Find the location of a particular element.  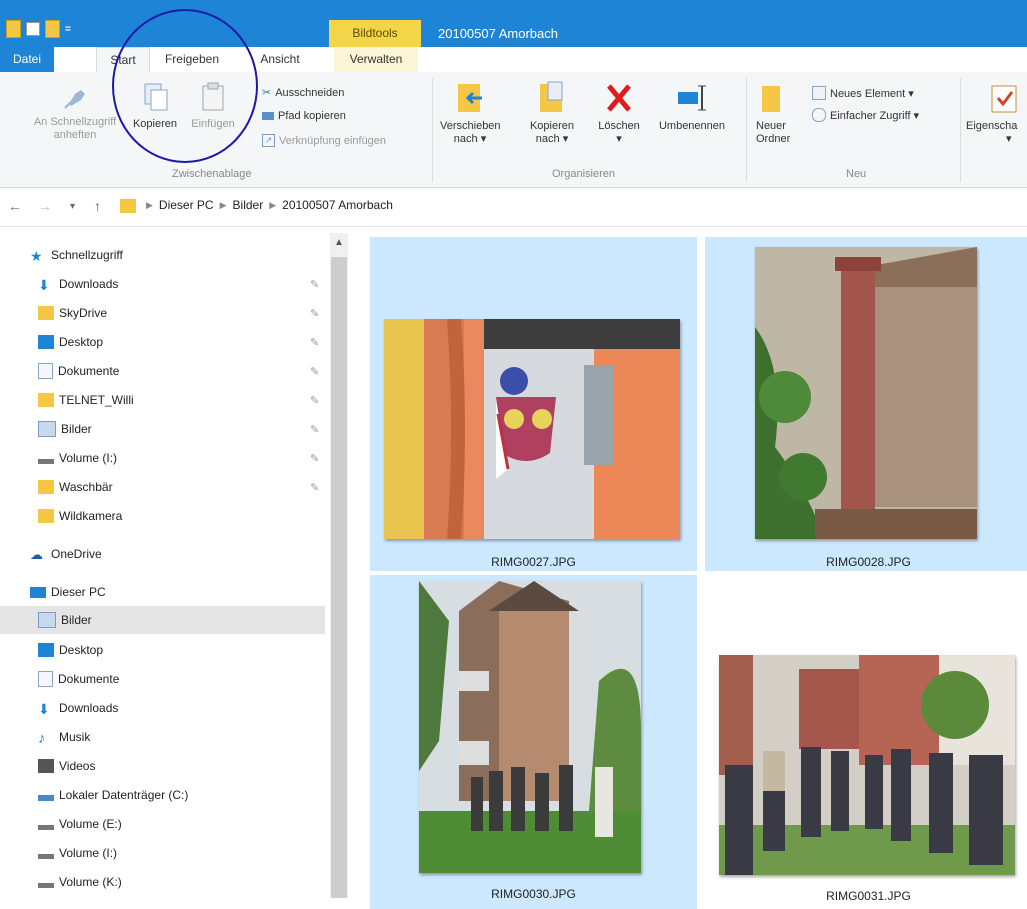

file-tile: RIMG0028.JPG is located at coordinates (866, 404).